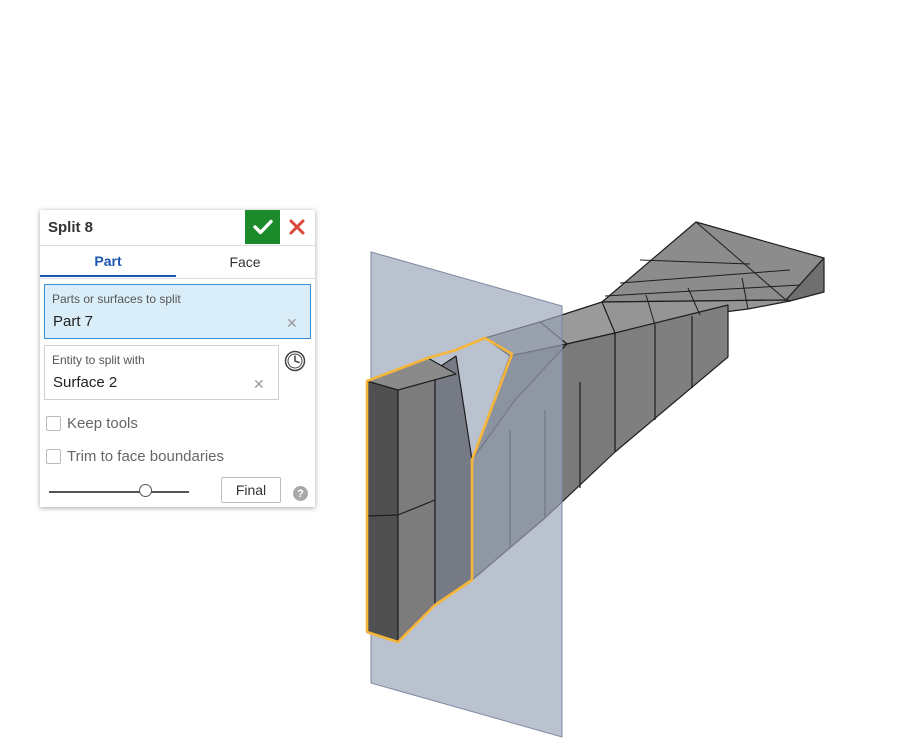  What do you see at coordinates (53, 456) in the screenshot?
I see `trim-to-face-boundaries-checkbox` at bounding box center [53, 456].